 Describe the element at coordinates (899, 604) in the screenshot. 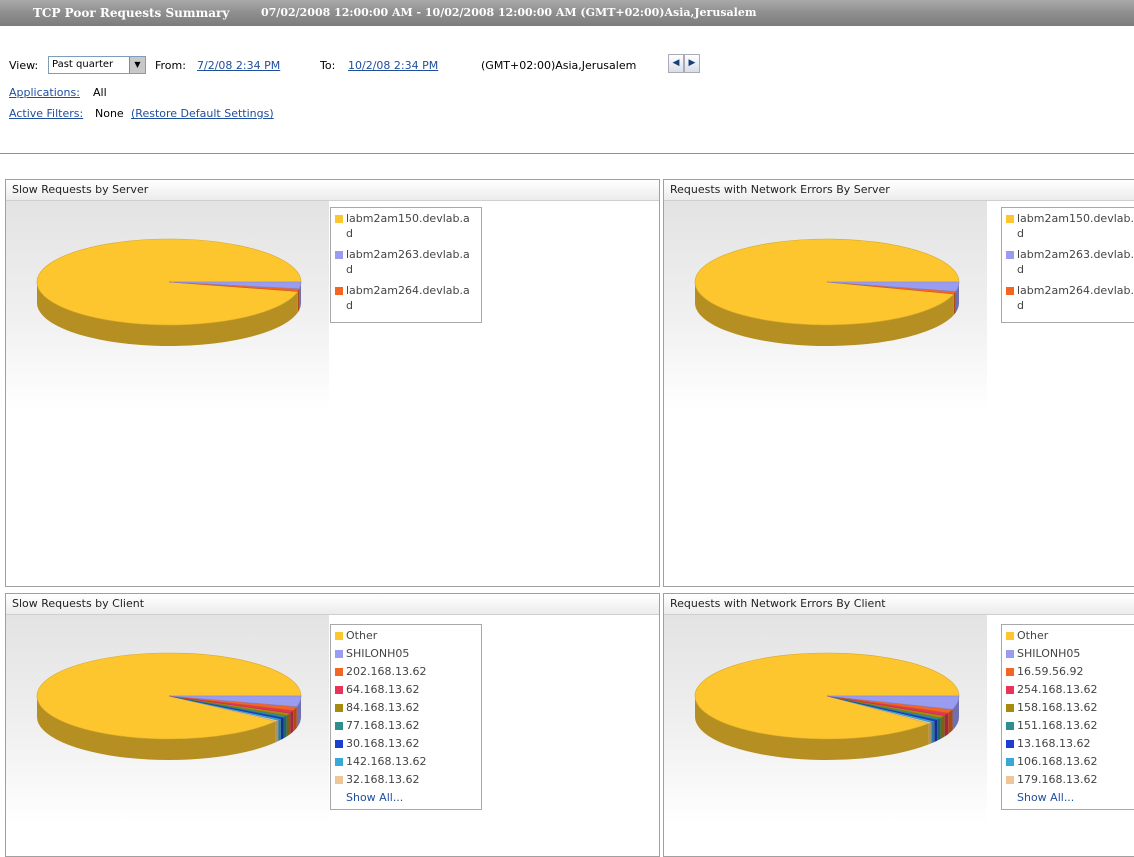

I see `panel-title: Requests with Network Errors By Client` at that location.